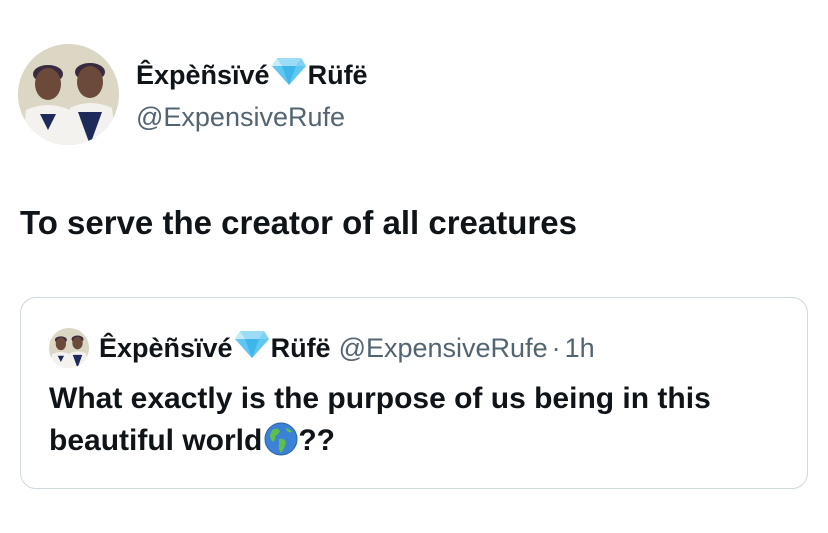  I want to click on quoted-tweet-header: Êxpèñsïvé Rüfë @ExpensiveRufe · 1h, so click(322, 348).